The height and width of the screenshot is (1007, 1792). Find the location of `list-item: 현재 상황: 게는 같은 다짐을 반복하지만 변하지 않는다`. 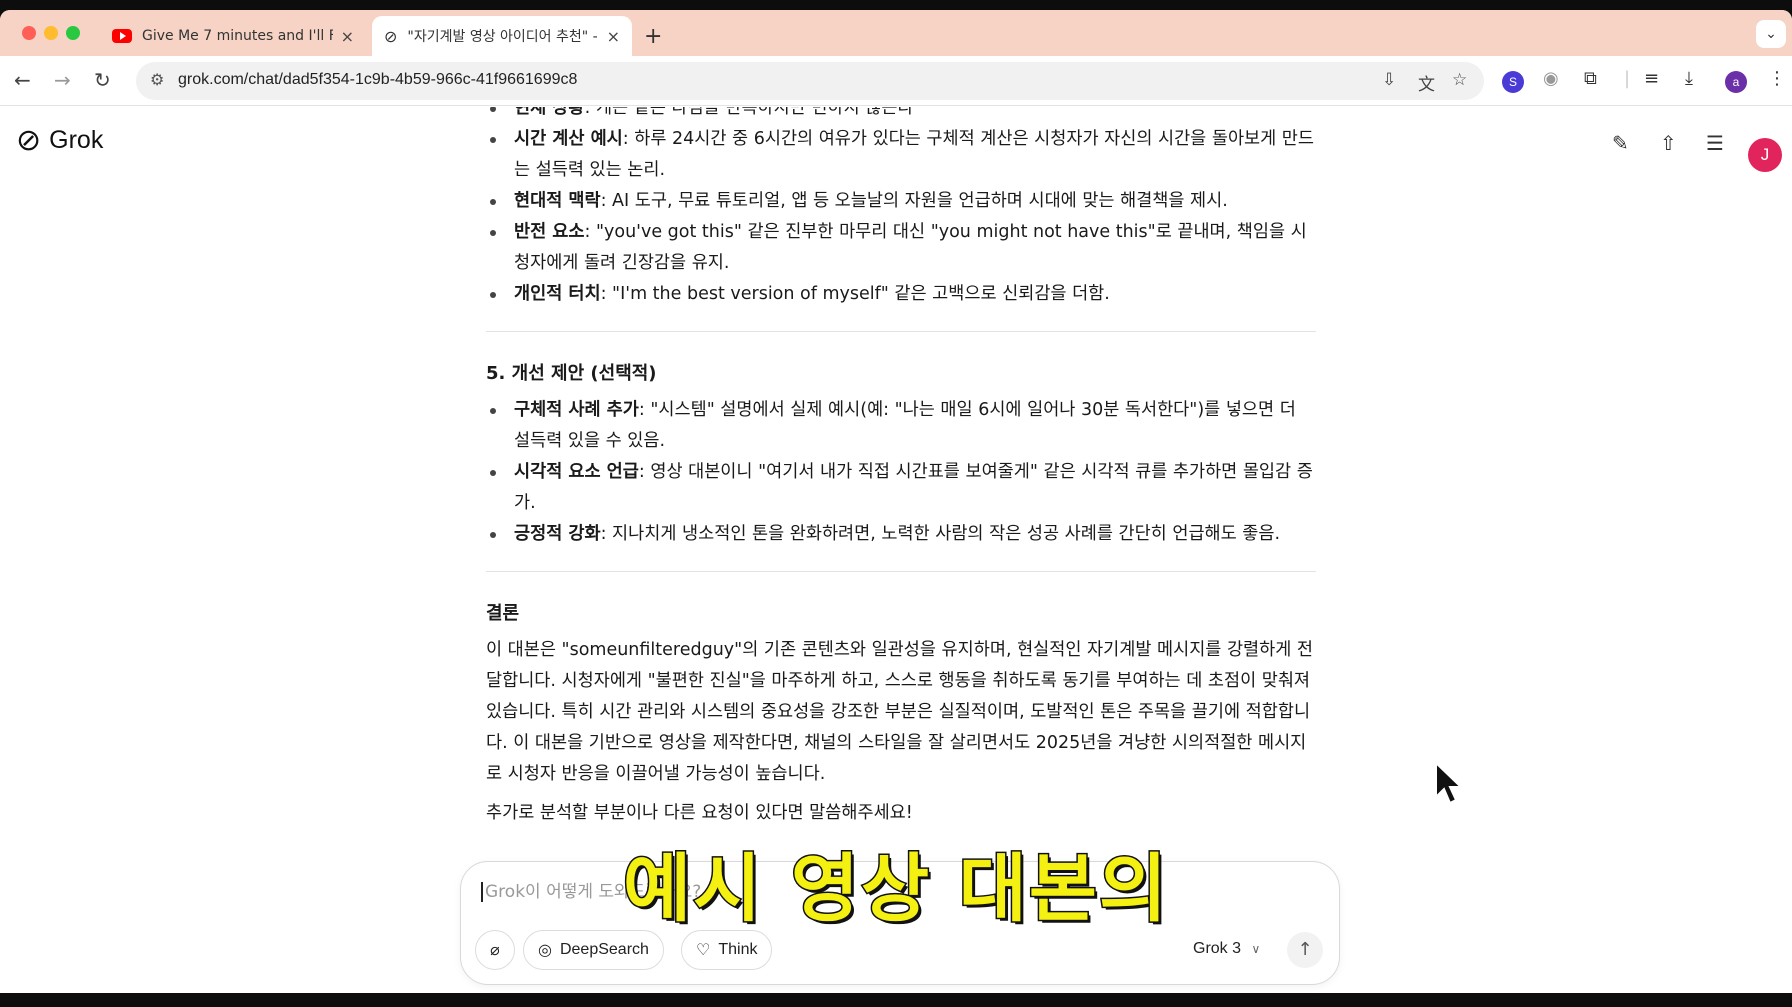

list-item: 현재 상황: 게는 같은 다짐을 반복하지만 변하지 않는다 is located at coordinates (901, 115).